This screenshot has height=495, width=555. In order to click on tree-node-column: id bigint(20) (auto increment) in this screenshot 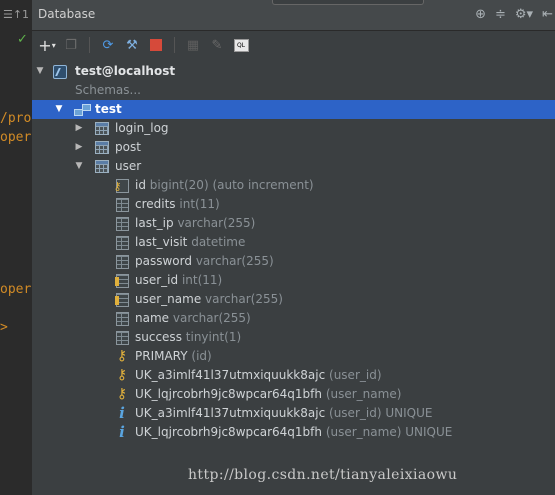, I will do `click(293, 186)`.